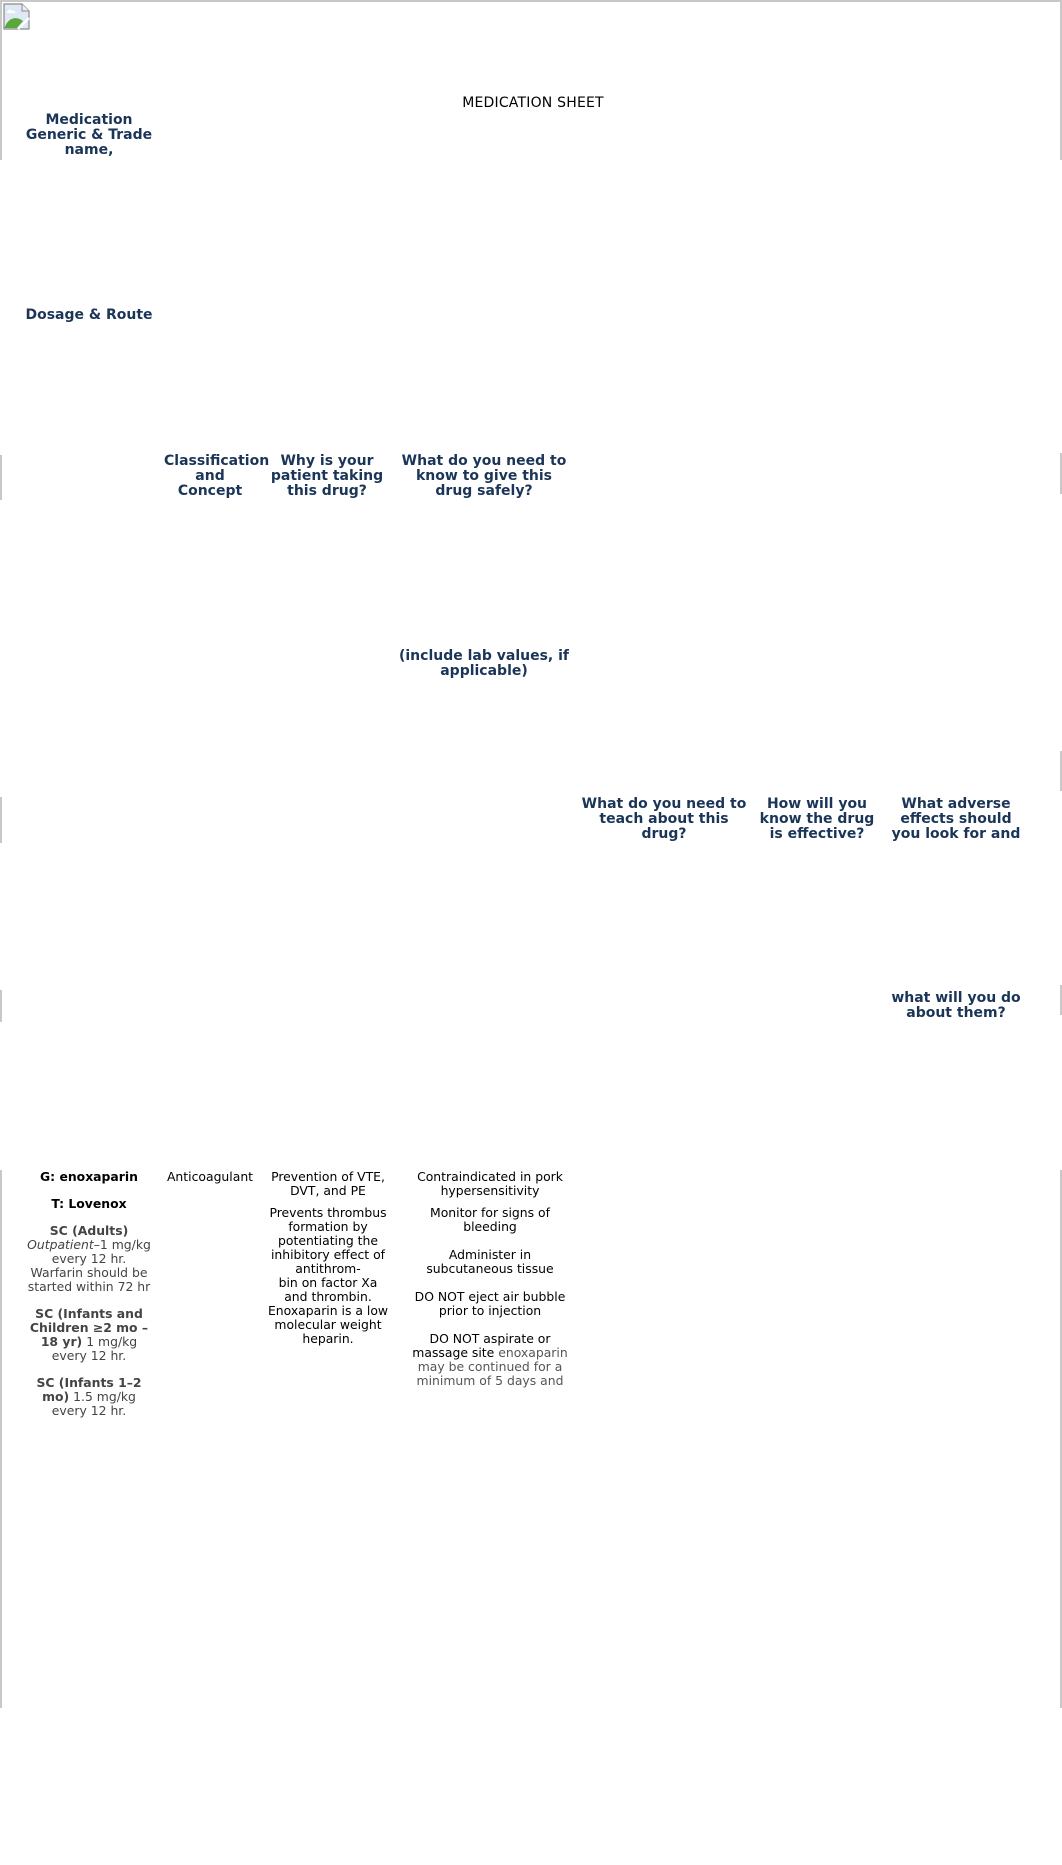 The height and width of the screenshot is (1865, 1062). What do you see at coordinates (89, 1176) in the screenshot?
I see `generic-name: G: enoxaparin` at bounding box center [89, 1176].